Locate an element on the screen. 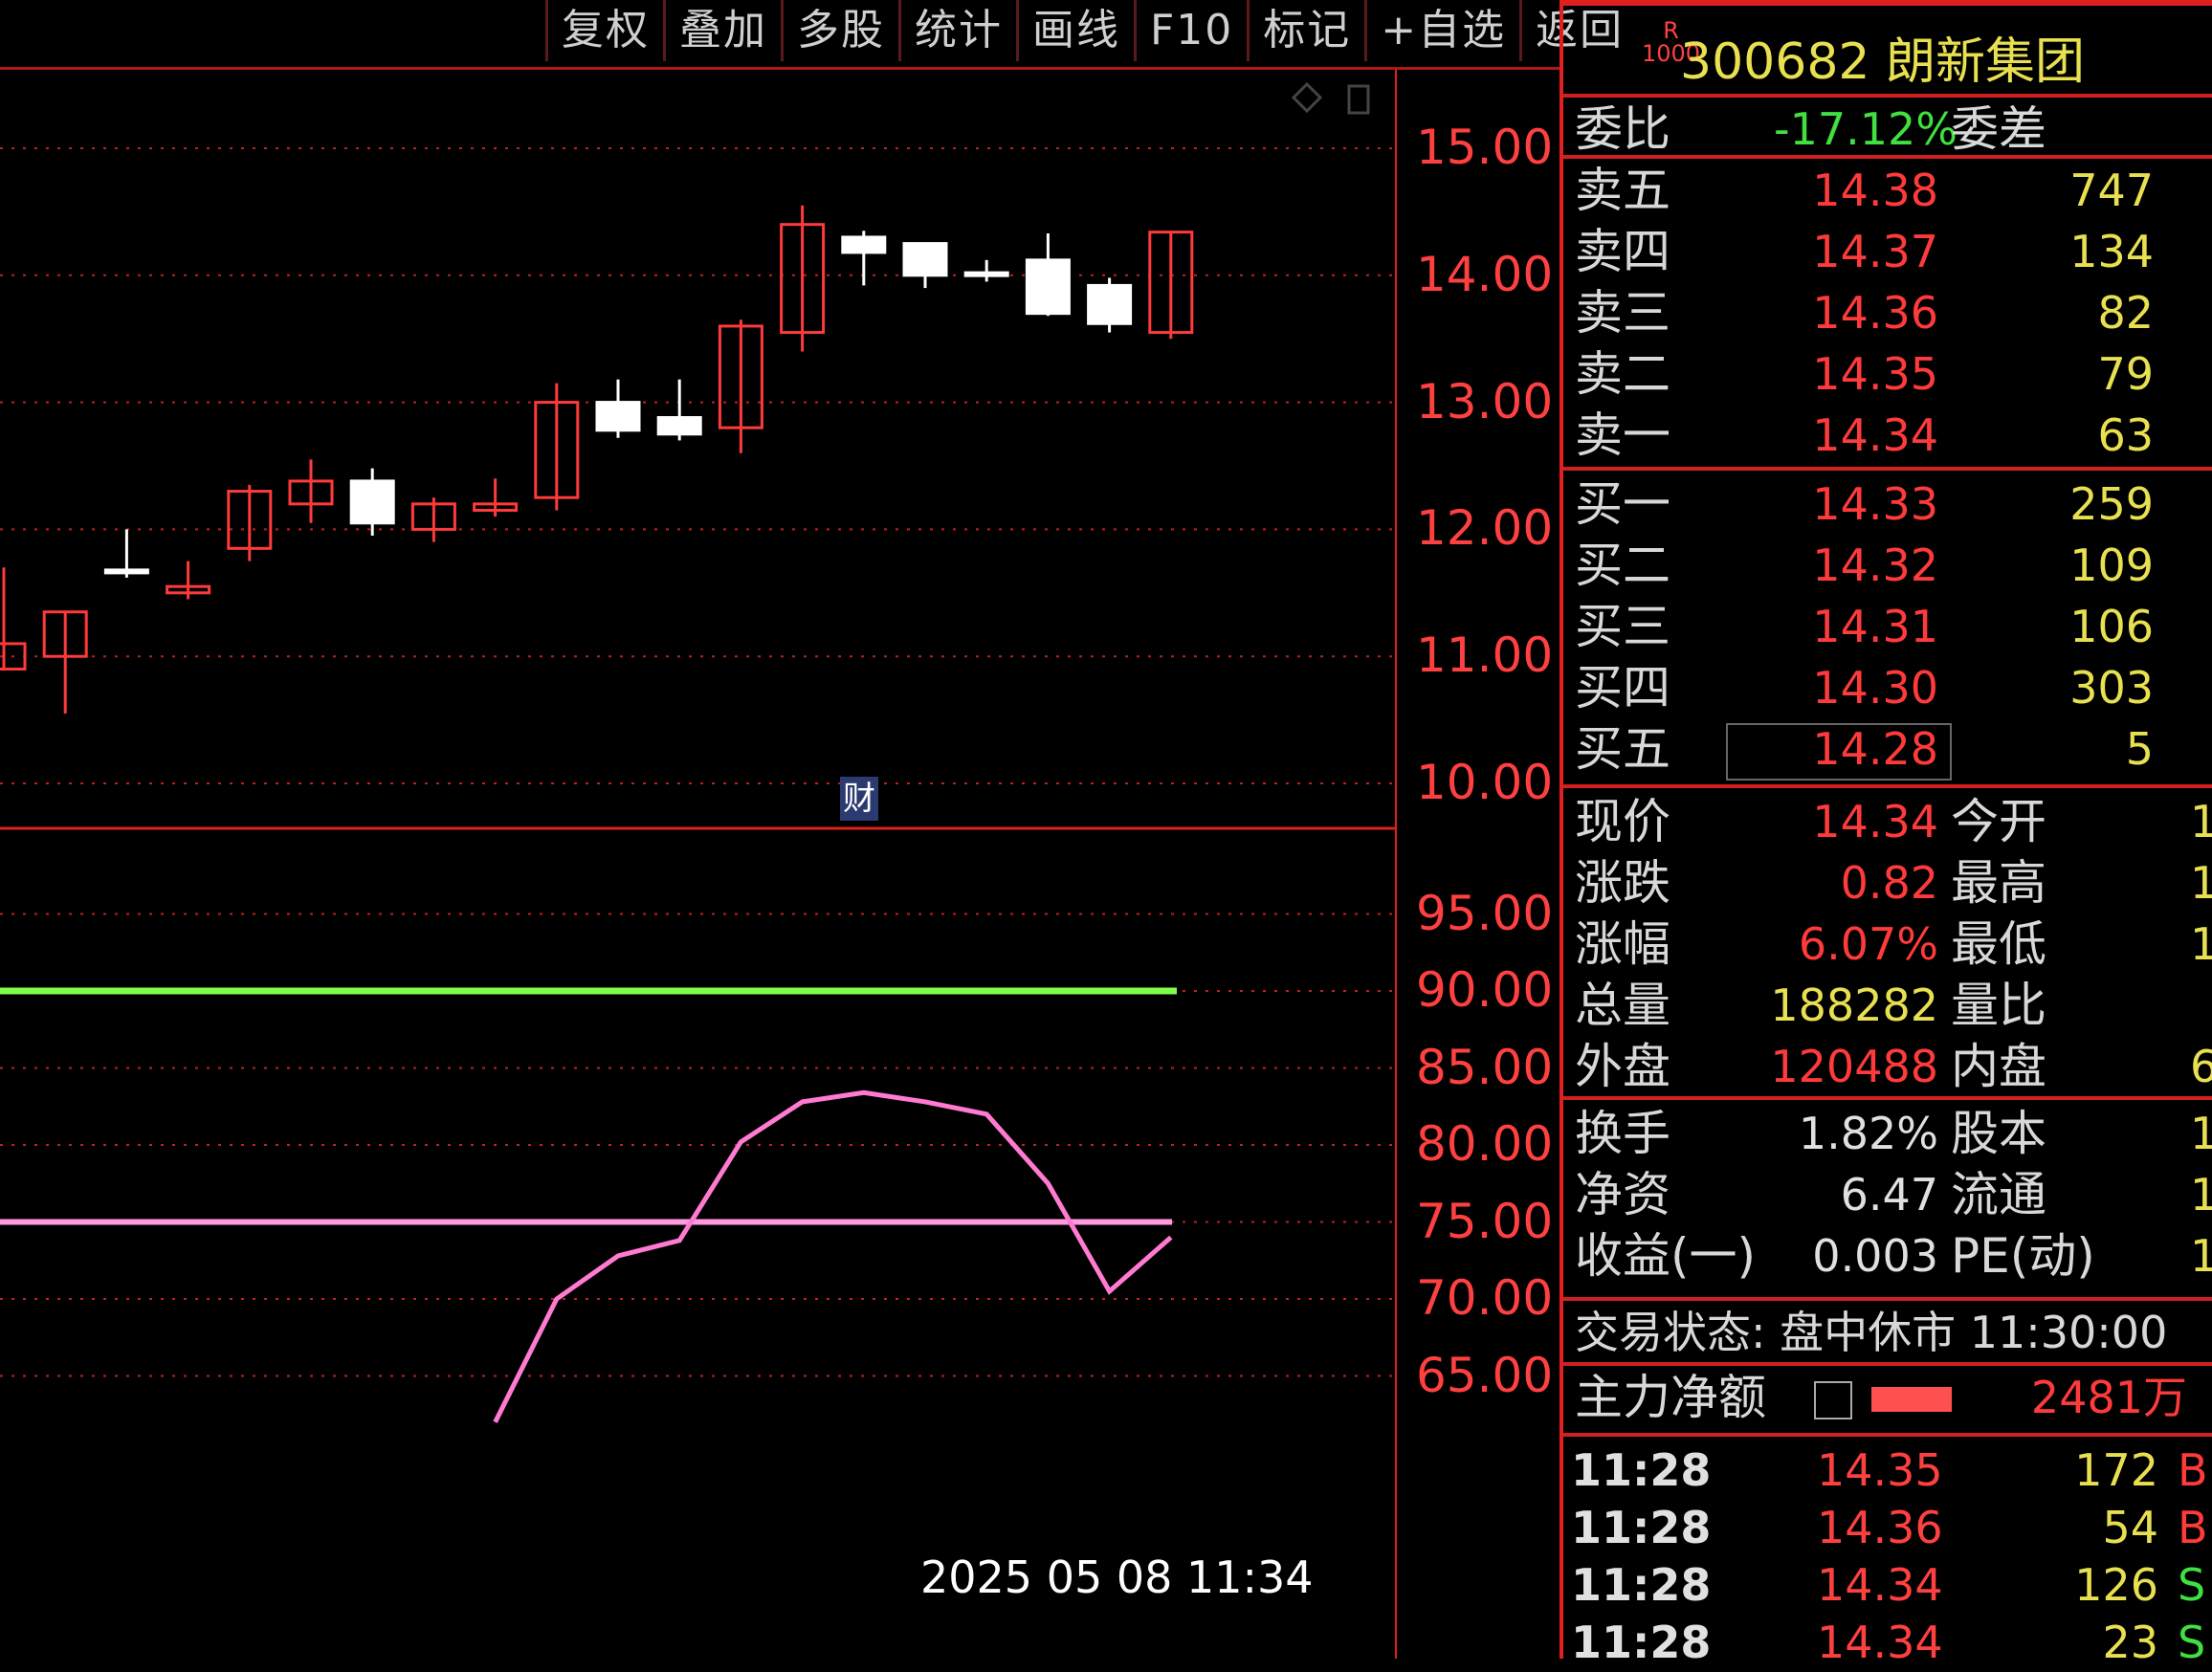 The image size is (2212, 1672). toolbar-button-0: 复权 is located at coordinates (604, 30).